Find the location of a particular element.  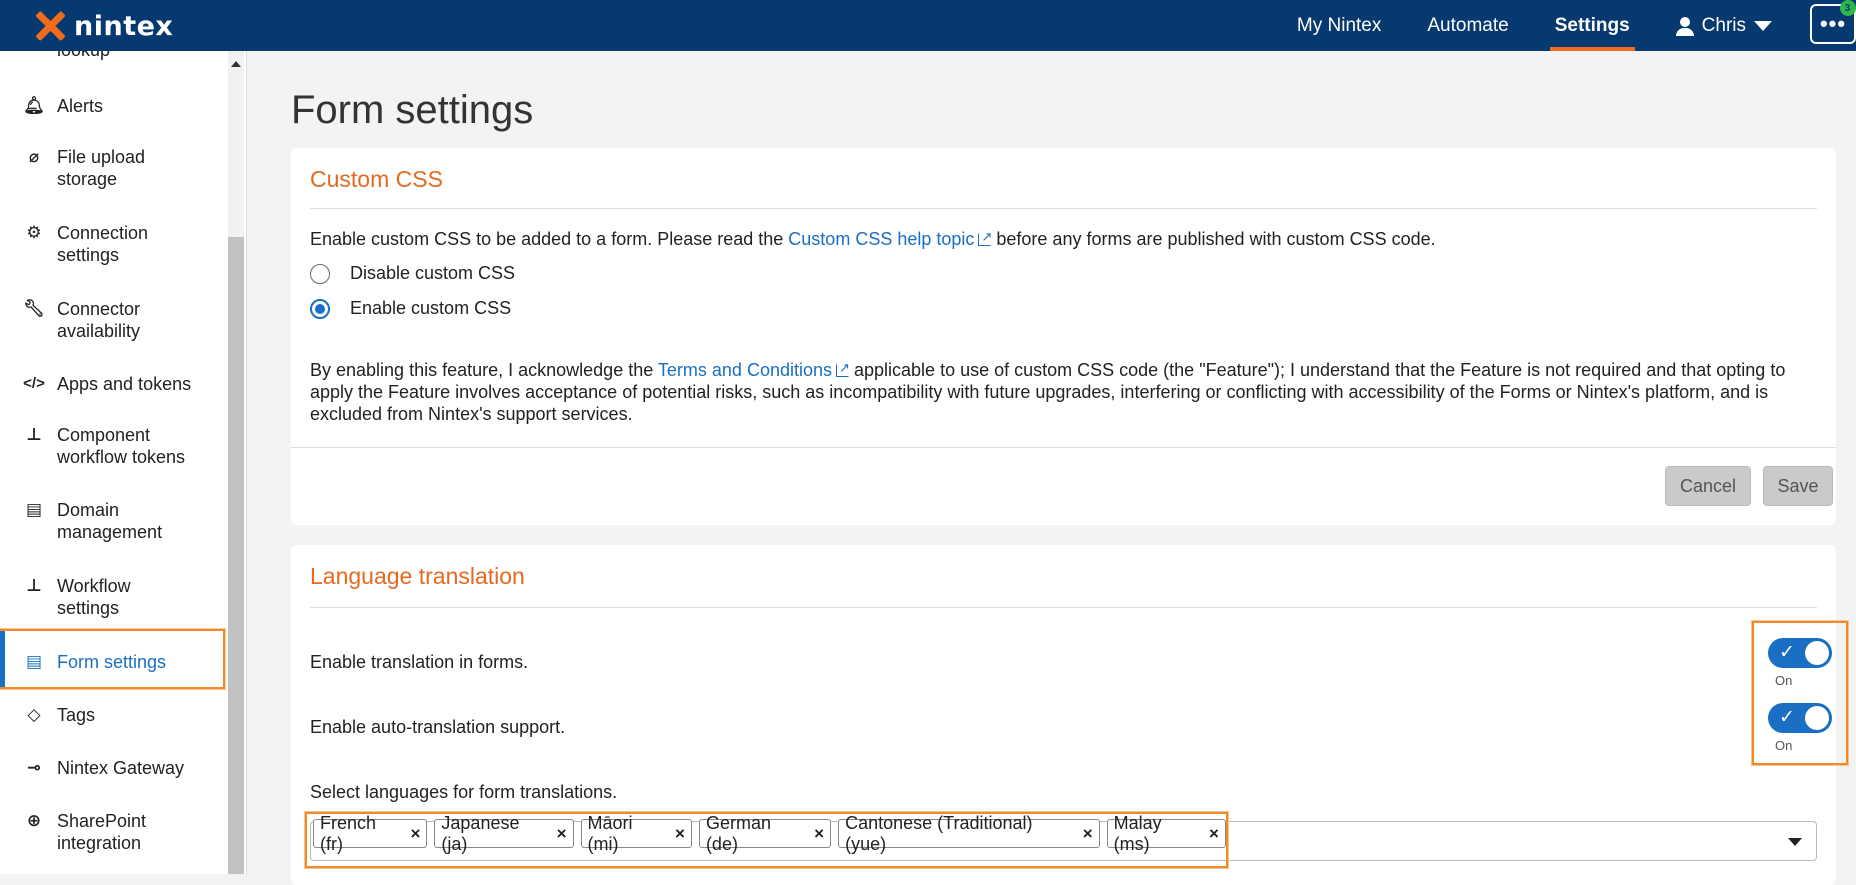

language-tag: Japanese (ja) × is located at coordinates (504, 833).